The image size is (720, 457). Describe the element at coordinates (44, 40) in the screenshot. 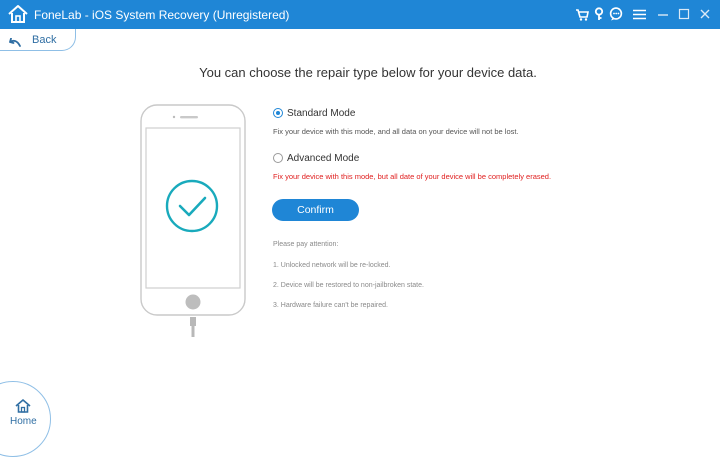

I see `back-label: Back` at that location.